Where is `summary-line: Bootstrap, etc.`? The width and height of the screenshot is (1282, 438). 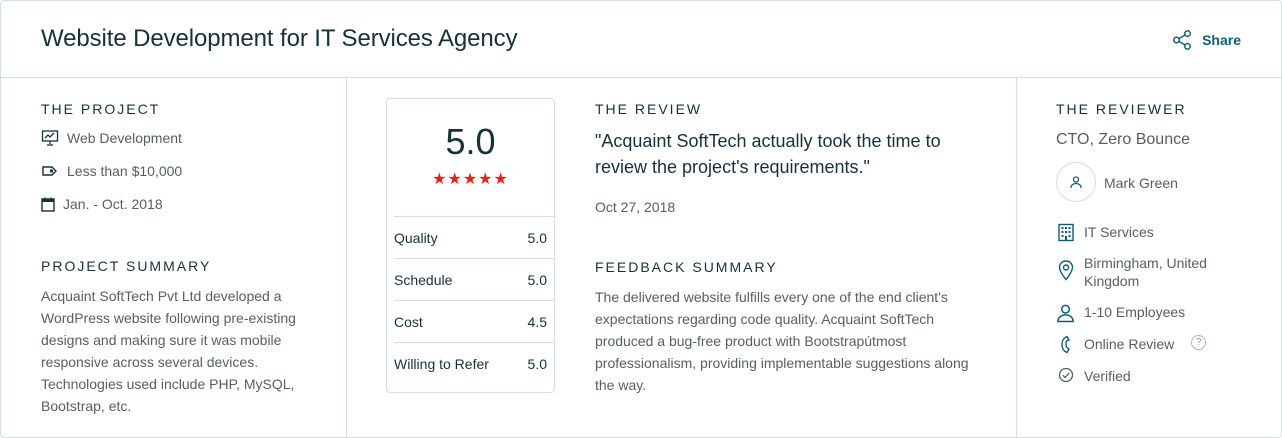 summary-line: Bootstrap, etc. is located at coordinates (86, 406).